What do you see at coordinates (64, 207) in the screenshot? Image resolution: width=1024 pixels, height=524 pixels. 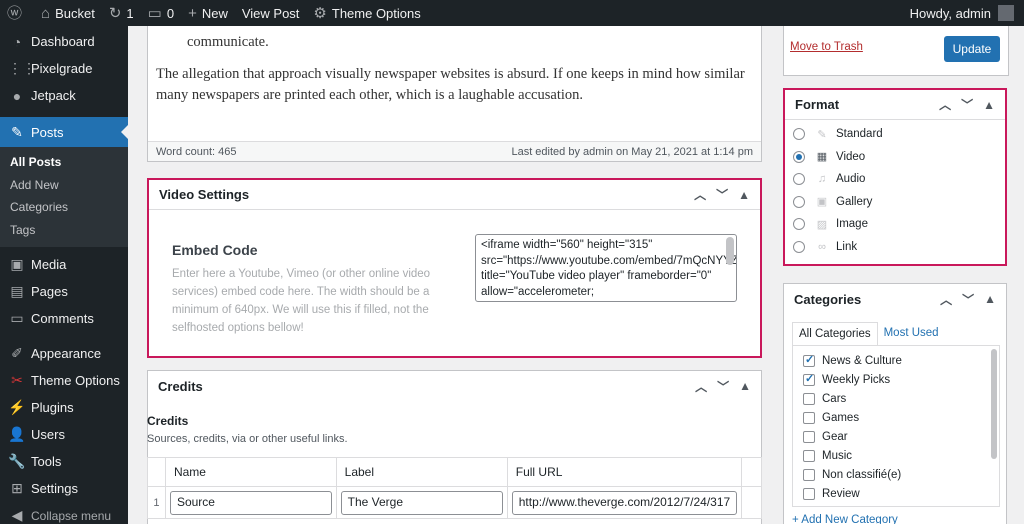 I see `submenu-categories: Categories` at bounding box center [64, 207].